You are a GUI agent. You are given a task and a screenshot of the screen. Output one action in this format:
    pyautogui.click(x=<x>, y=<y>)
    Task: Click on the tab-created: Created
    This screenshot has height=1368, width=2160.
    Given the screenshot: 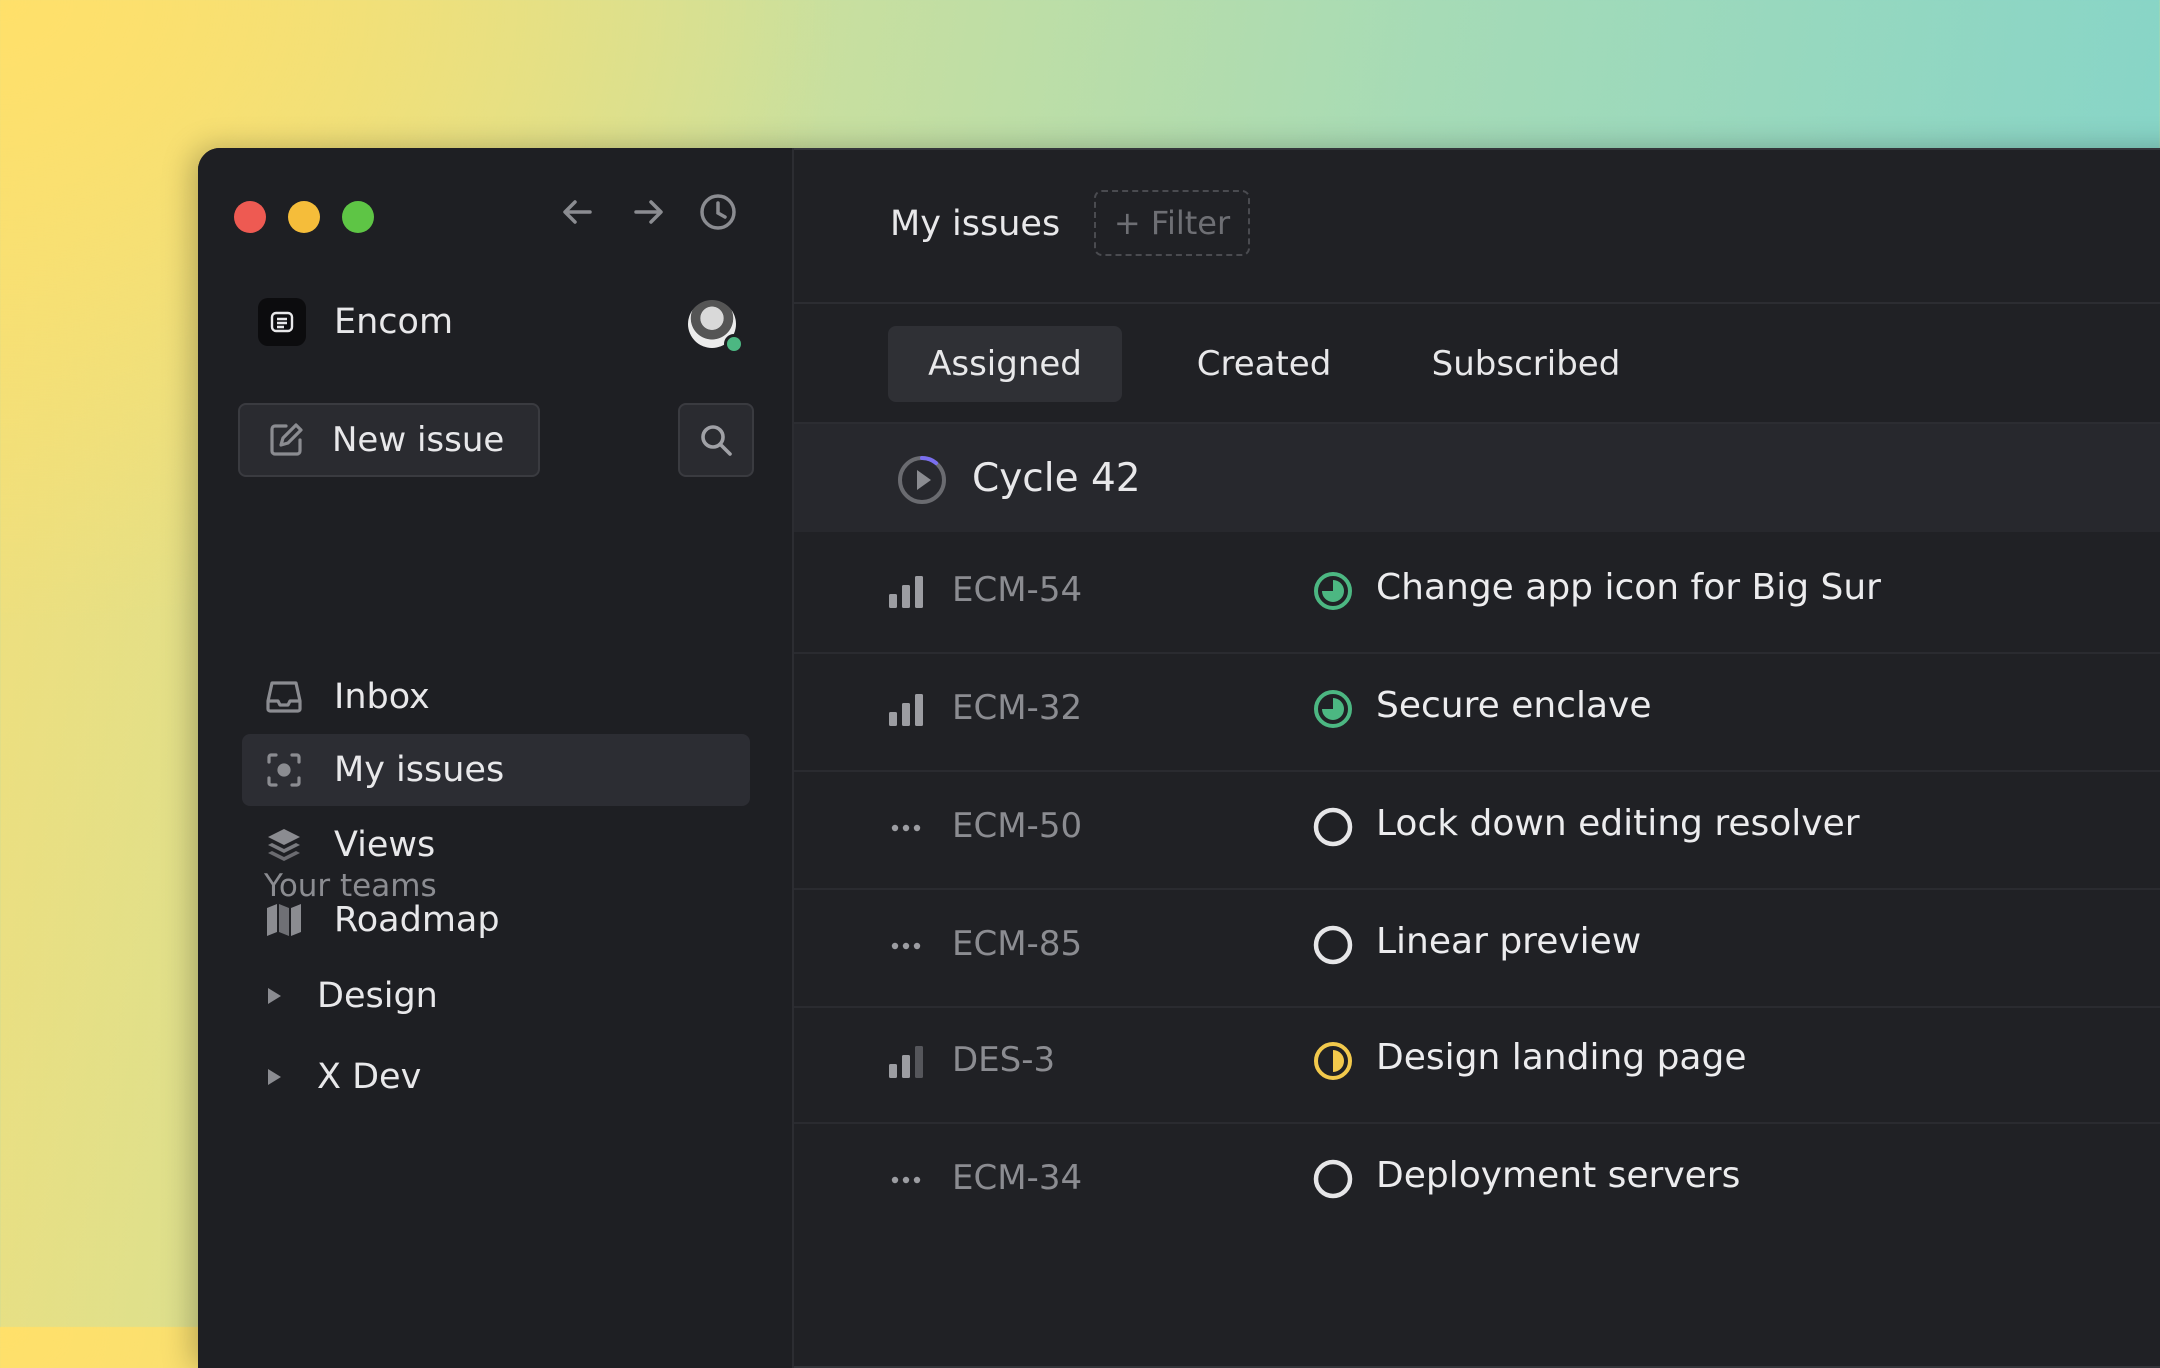 What is the action you would take?
    pyautogui.click(x=1264, y=364)
    